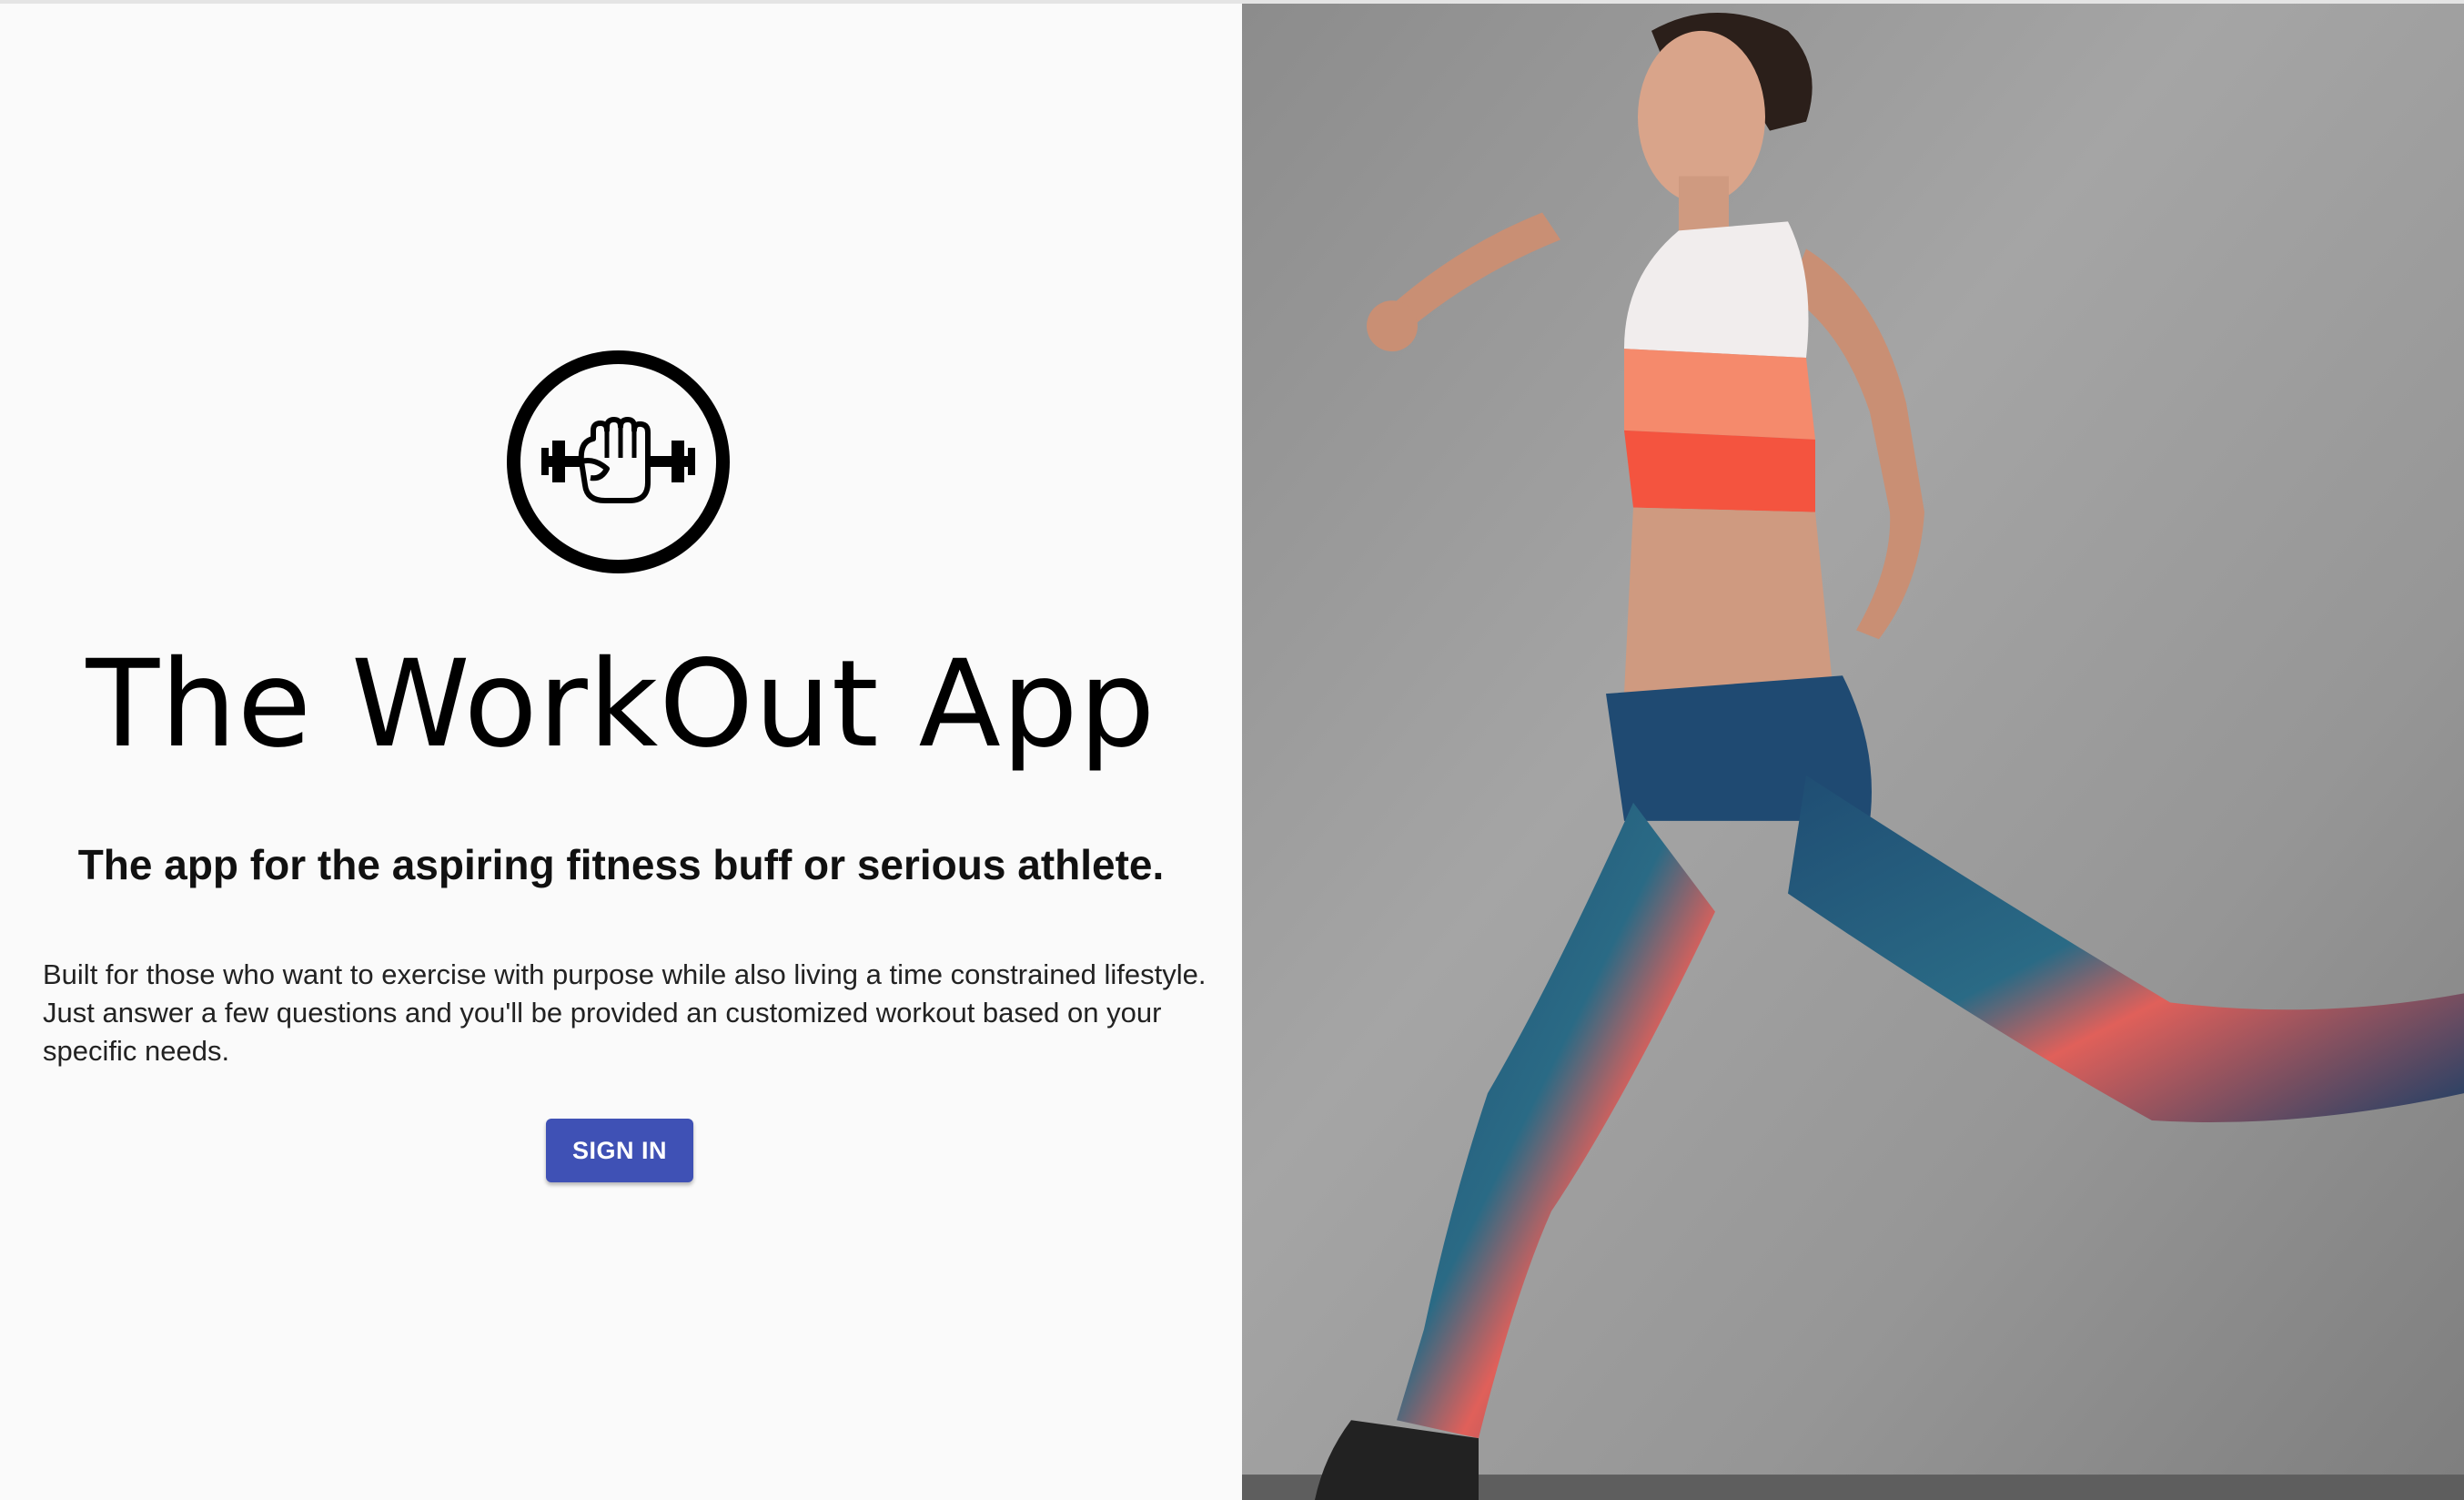 The height and width of the screenshot is (1500, 2464). What do you see at coordinates (621, 704) in the screenshot?
I see `app-title: The WorkOut App` at bounding box center [621, 704].